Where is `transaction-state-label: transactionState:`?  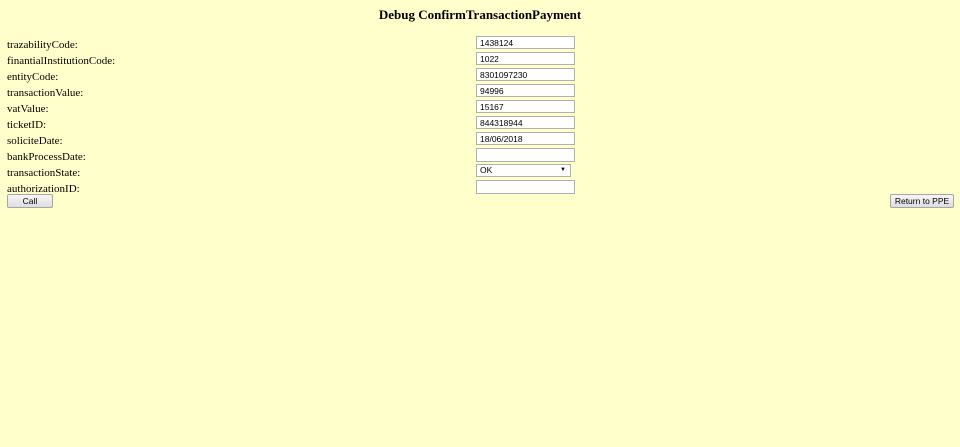
transaction-state-label: transactionState: is located at coordinates (44, 173).